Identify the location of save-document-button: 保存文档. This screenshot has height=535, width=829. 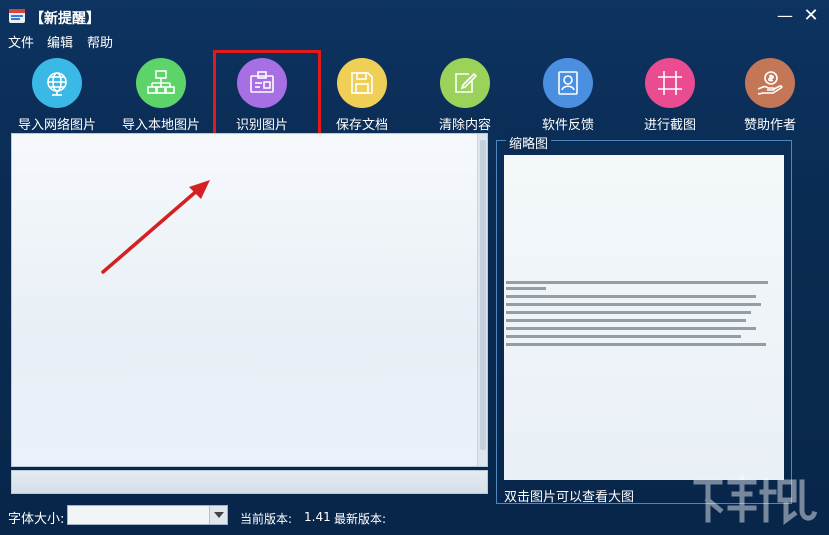
(362, 95).